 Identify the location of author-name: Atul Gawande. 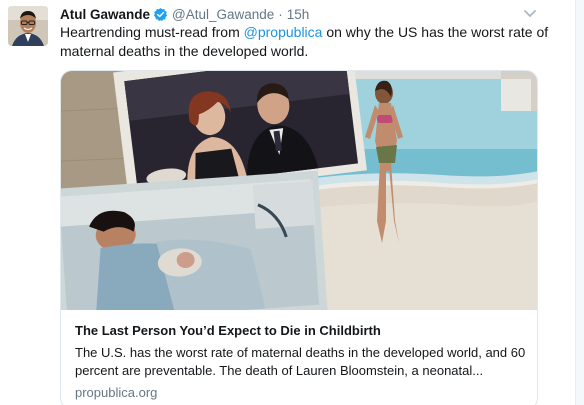
(105, 14).